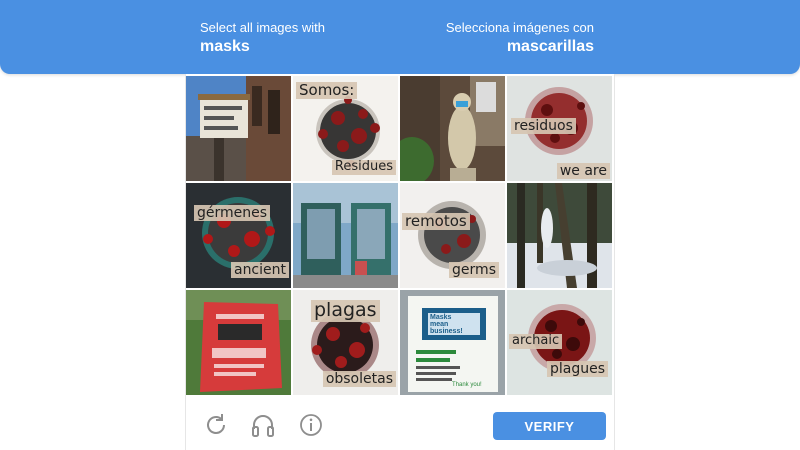 Image resolution: width=800 pixels, height=450 pixels. What do you see at coordinates (519, 27) in the screenshot?
I see `instruction-text-es: Selecciona imágenes con` at bounding box center [519, 27].